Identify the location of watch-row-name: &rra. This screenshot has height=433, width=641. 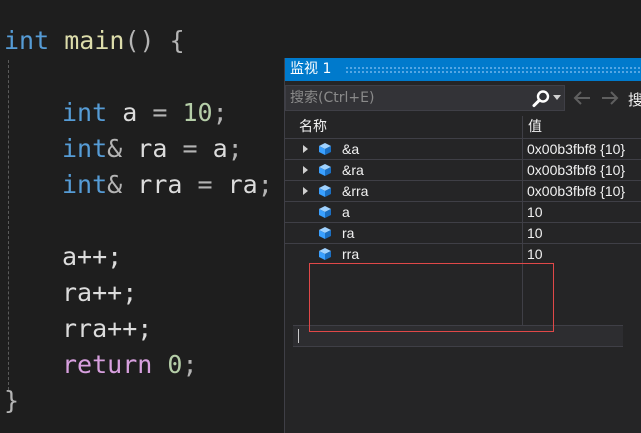
(355, 191).